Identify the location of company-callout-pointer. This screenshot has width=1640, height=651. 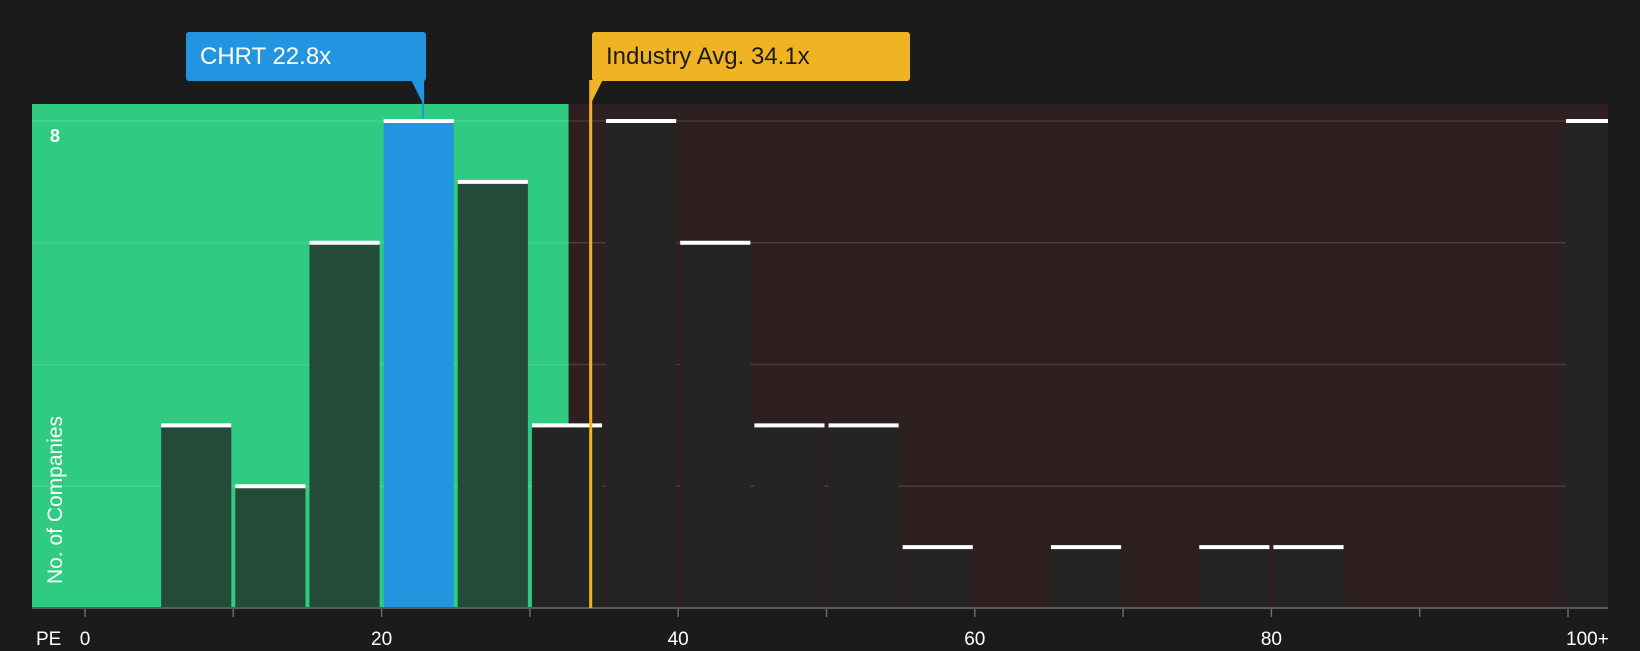
(417, 92).